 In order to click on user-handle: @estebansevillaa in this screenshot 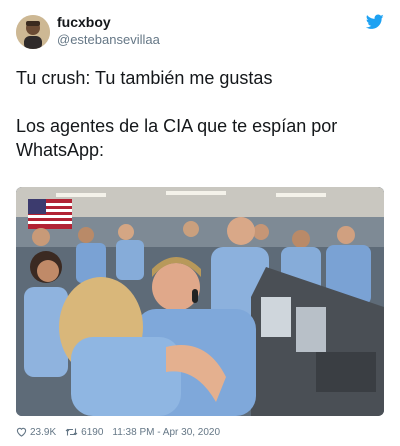, I will do `click(108, 39)`.